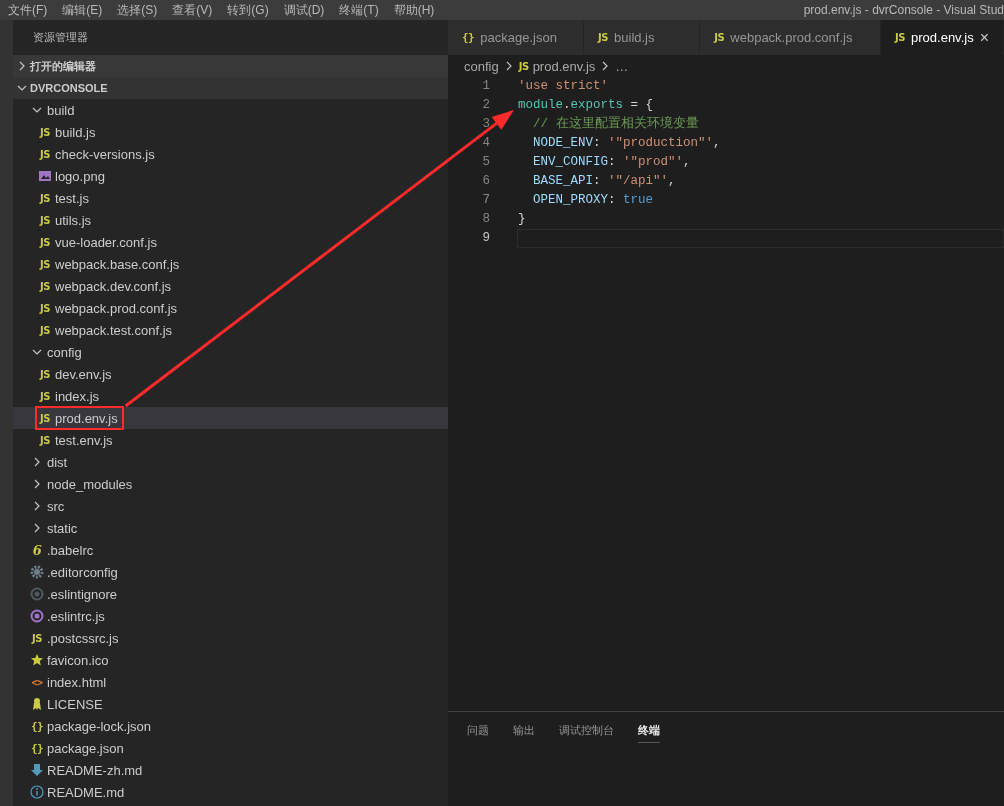 This screenshot has height=806, width=1004. I want to click on section-header: DVRCONSOLE, so click(230, 88).